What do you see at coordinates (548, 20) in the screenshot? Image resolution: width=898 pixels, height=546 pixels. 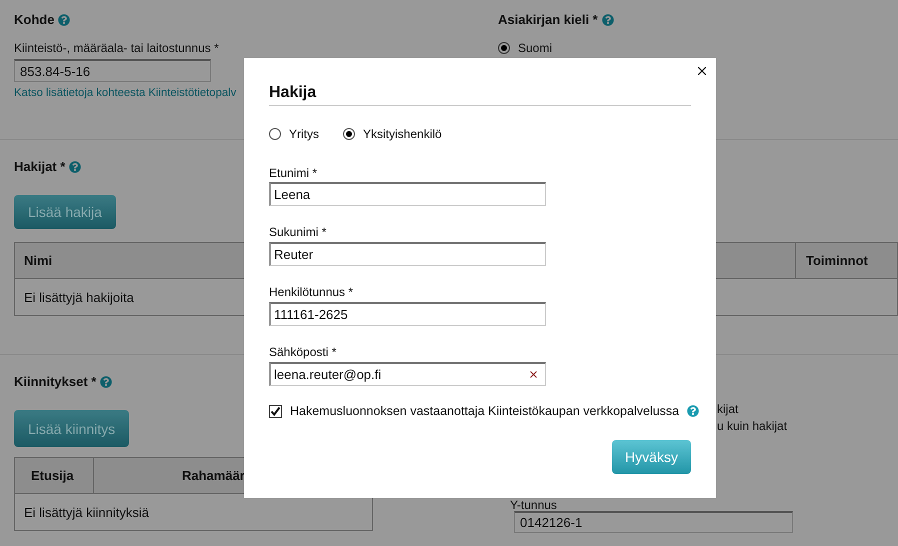 I see `section-title: Asiakirjan kieli *` at bounding box center [548, 20].